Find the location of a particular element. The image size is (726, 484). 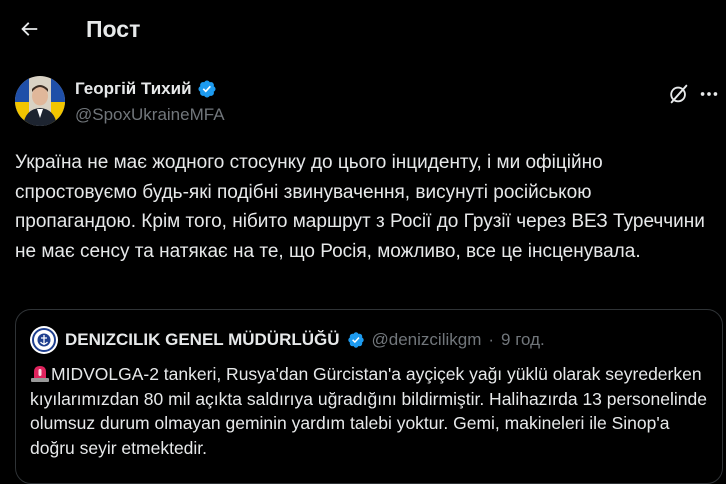

quote-avatar is located at coordinates (44, 340).